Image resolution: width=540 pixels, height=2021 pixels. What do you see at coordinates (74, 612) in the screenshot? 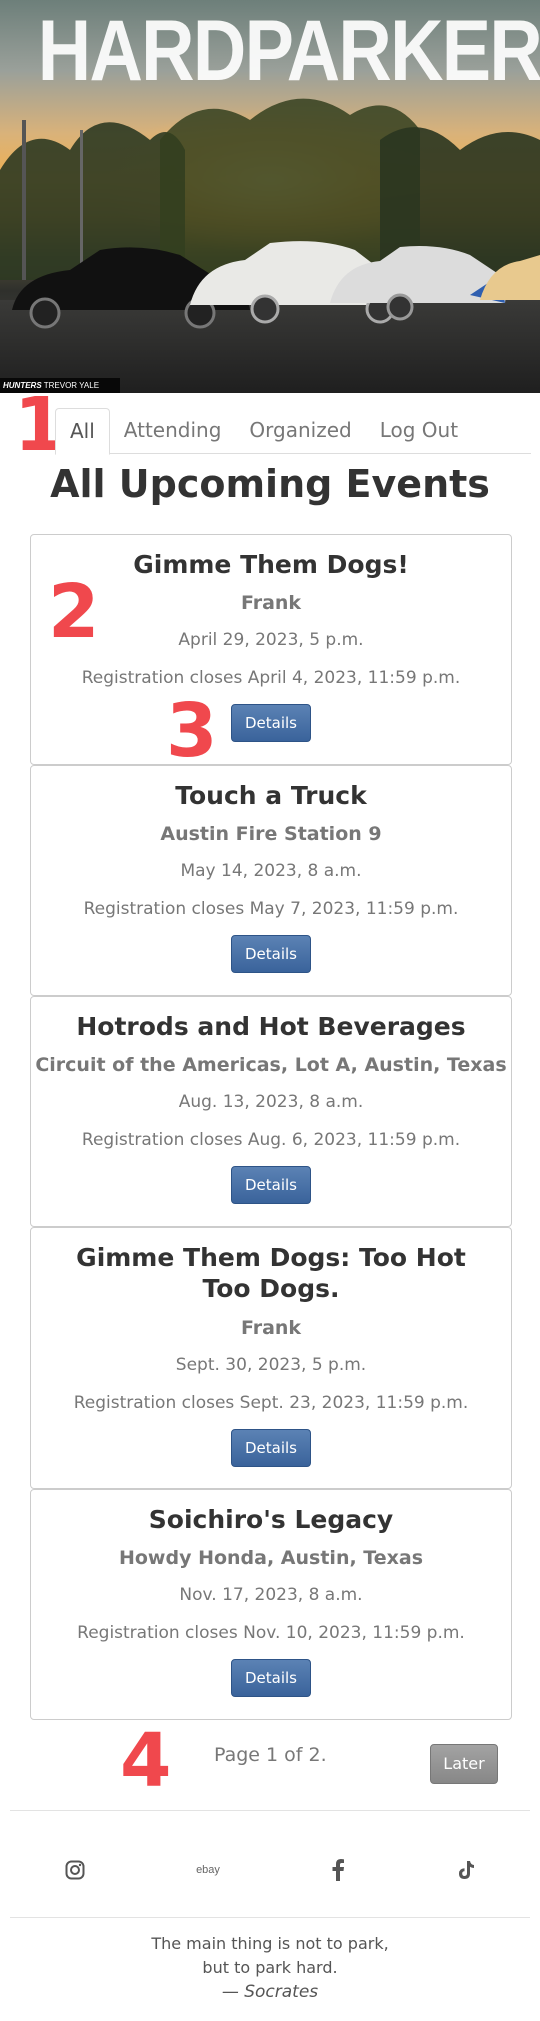
I see `annotation-2: 2` at bounding box center [74, 612].